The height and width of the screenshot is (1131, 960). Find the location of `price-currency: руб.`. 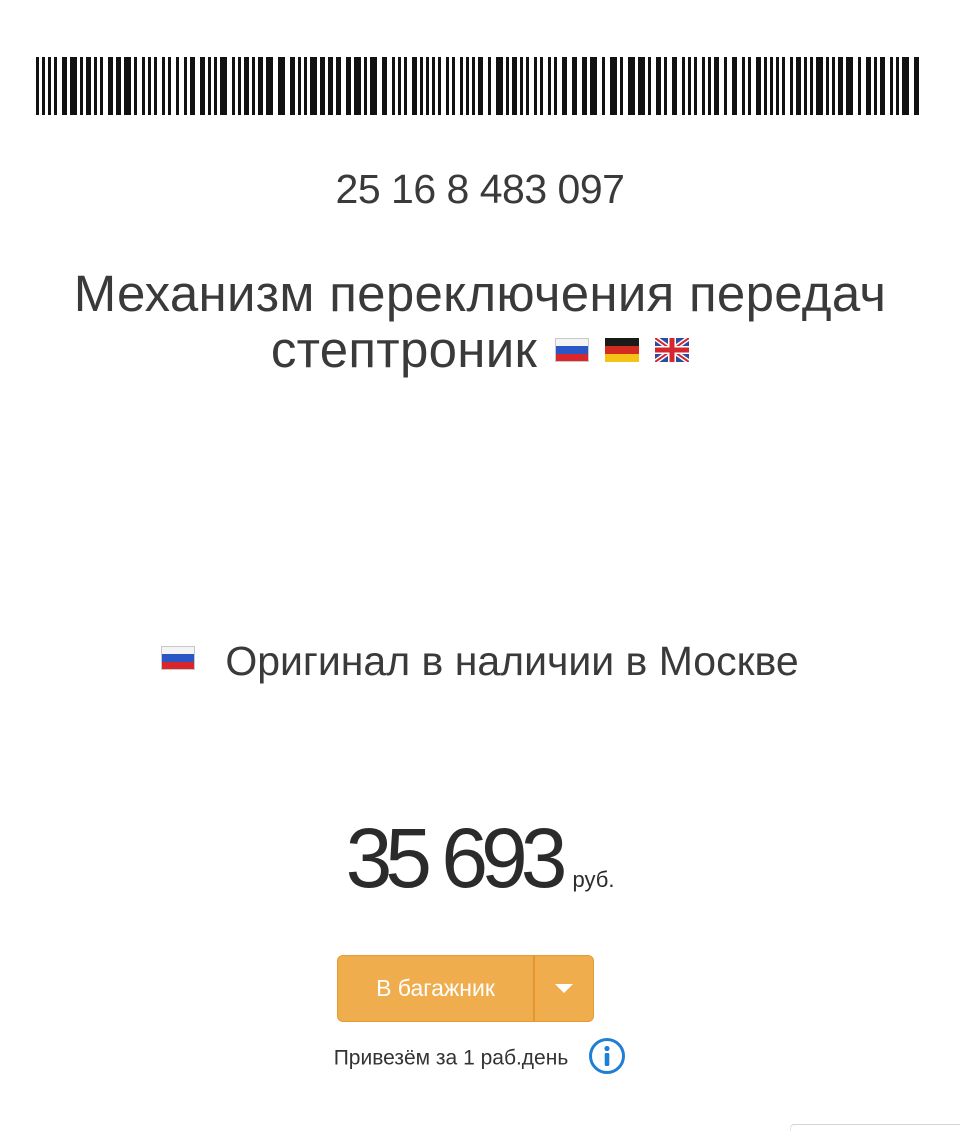

price-currency: руб. is located at coordinates (593, 879).